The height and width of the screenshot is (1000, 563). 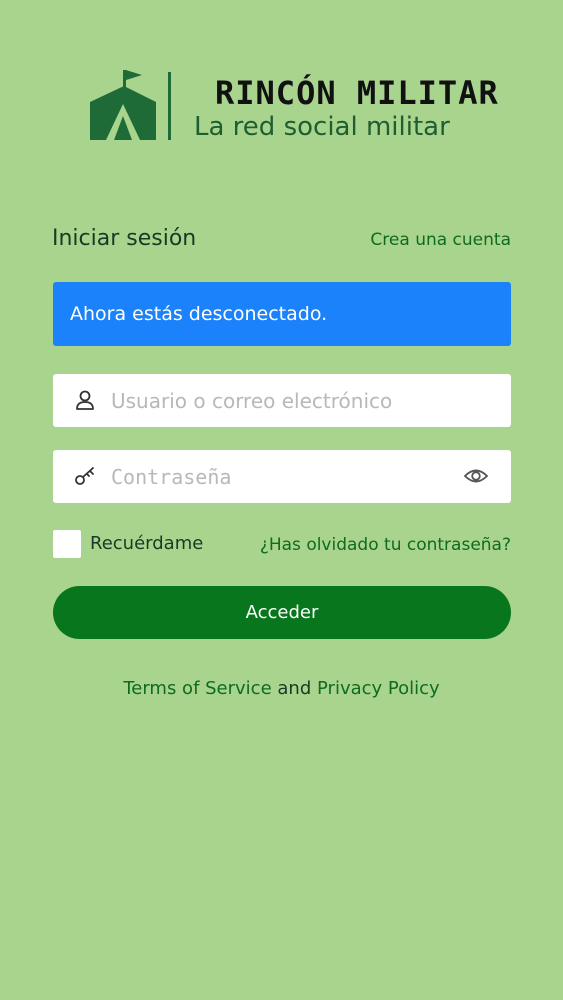 I want to click on key-icon, so click(x=84, y=476).